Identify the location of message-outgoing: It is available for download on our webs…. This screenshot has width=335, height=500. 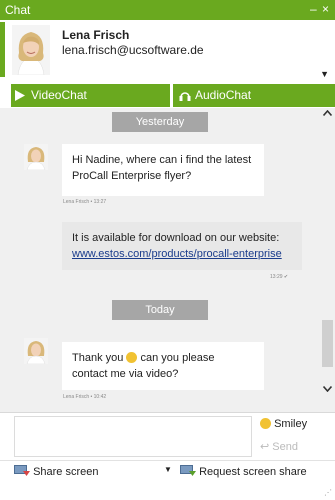
(182, 246).